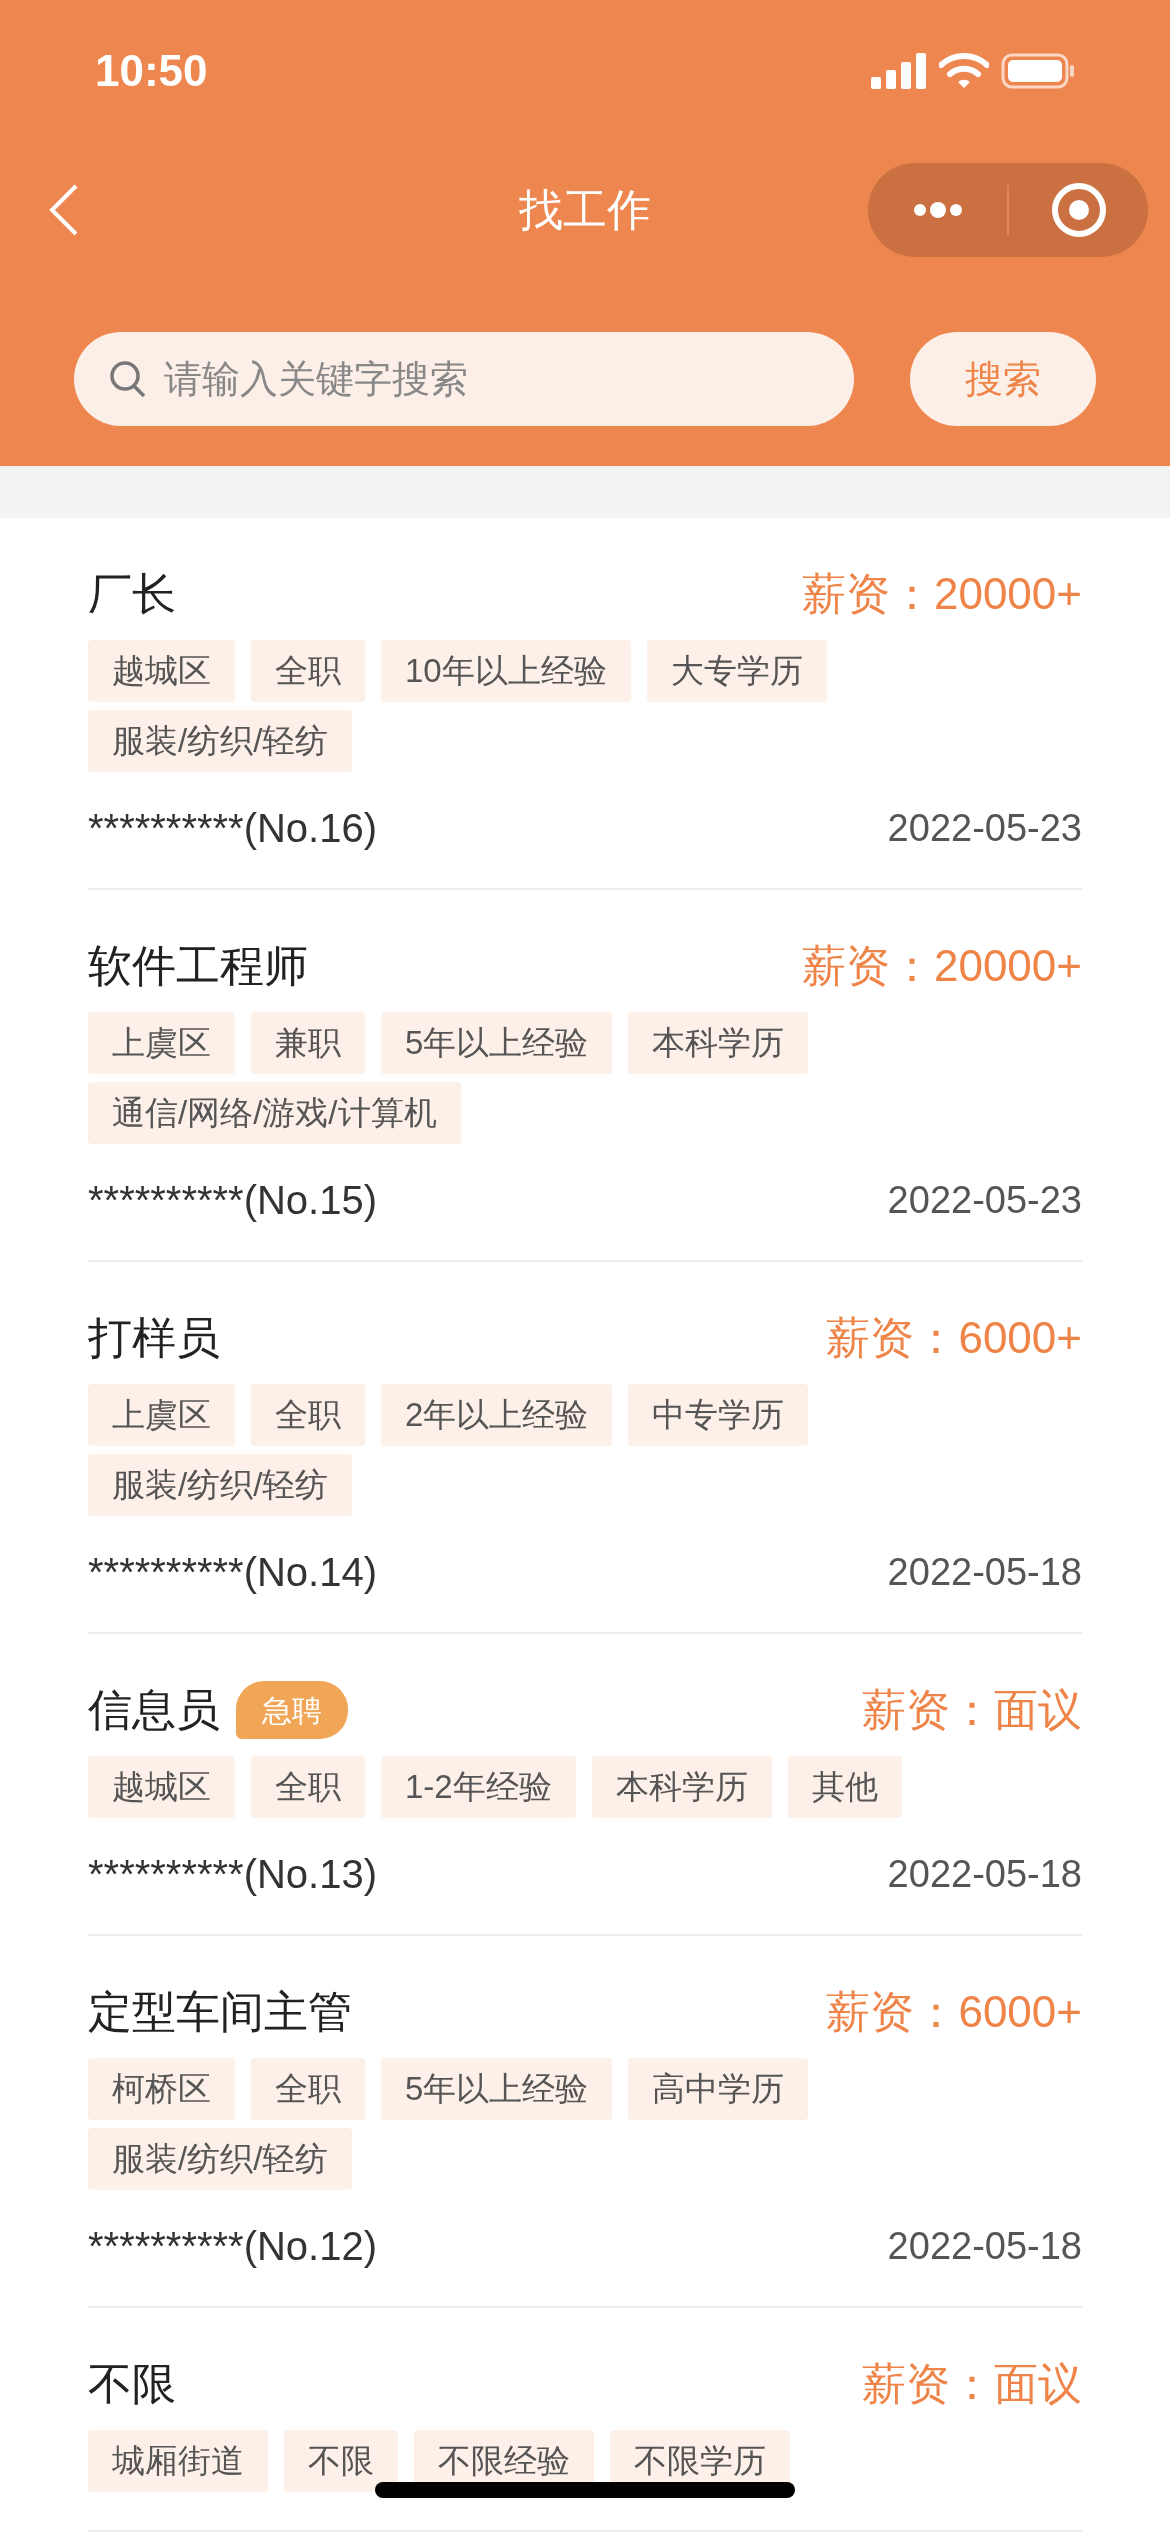 The image size is (1170, 2532). Describe the element at coordinates (233, 1572) in the screenshot. I see `company-name: **********(No.14)` at that location.